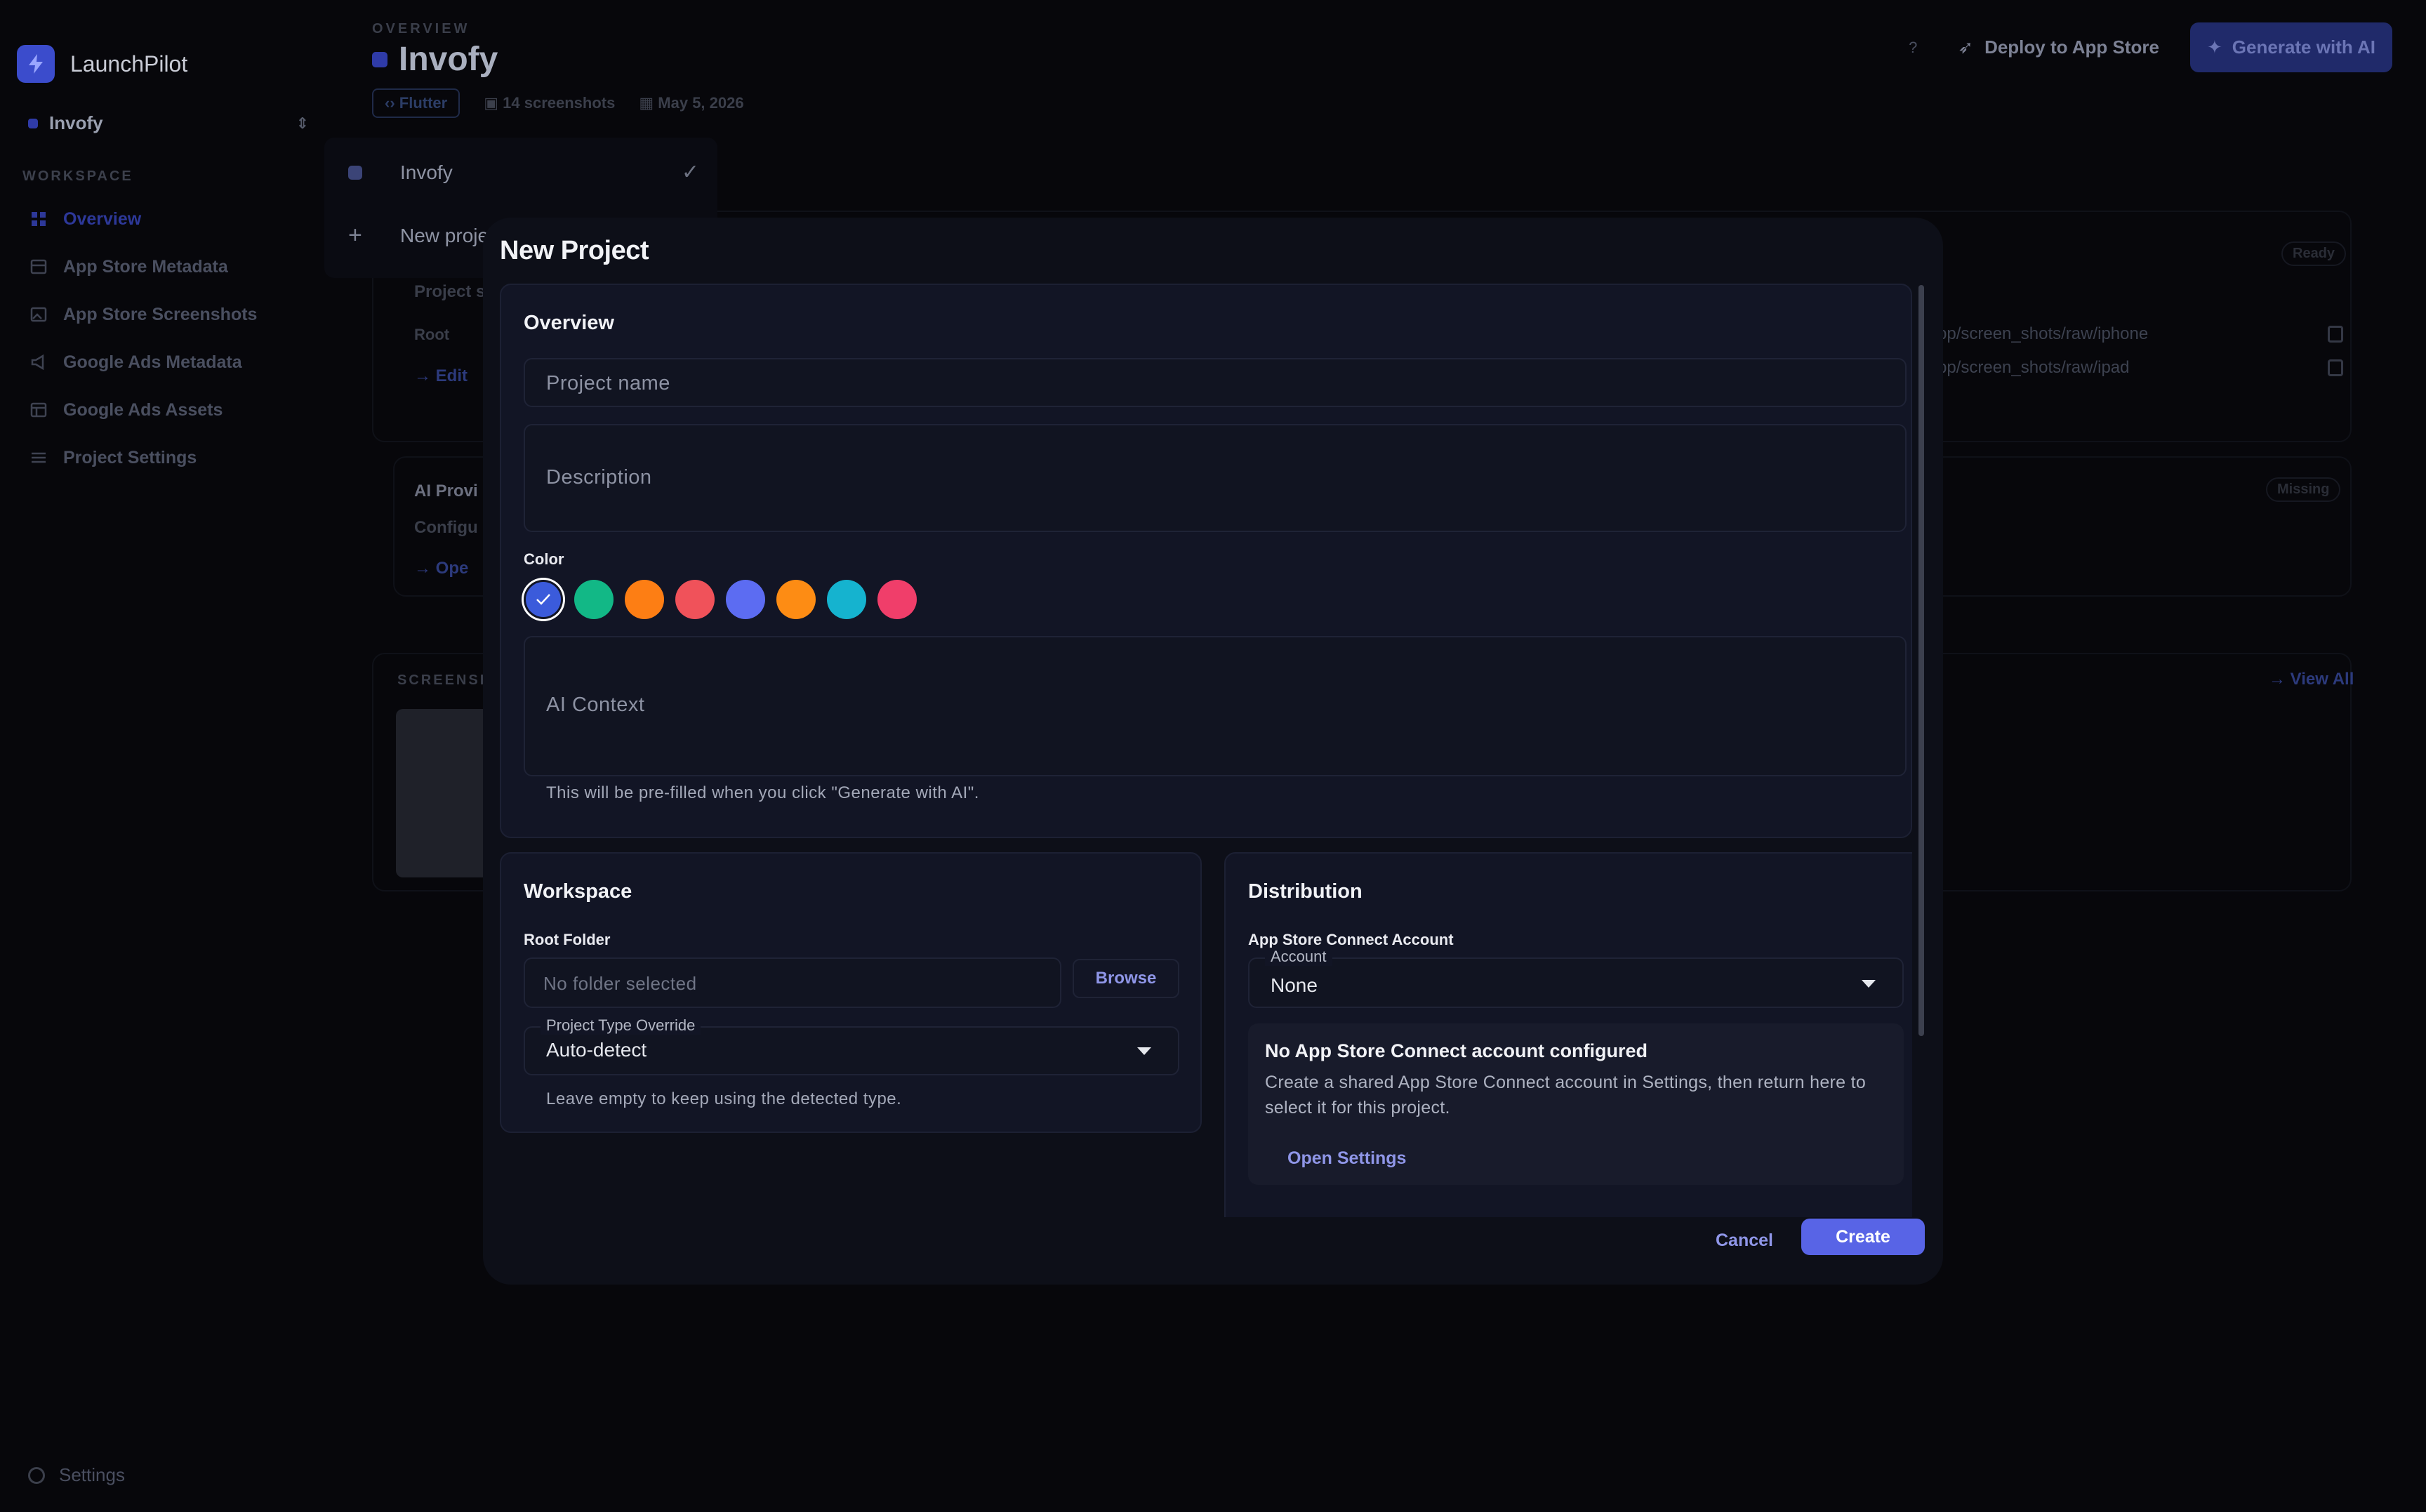 The width and height of the screenshot is (2426, 1512). I want to click on help-button: ?, so click(1913, 48).